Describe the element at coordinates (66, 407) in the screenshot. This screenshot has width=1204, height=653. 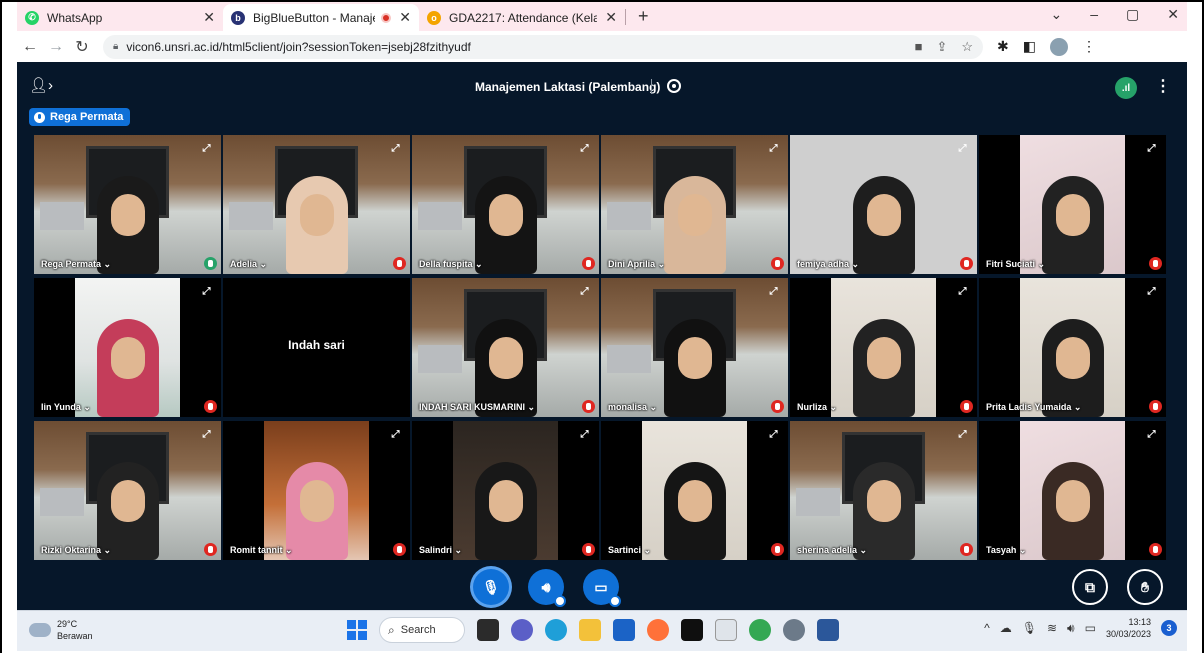
I see `participant-name: Iin Yunda ⌄` at that location.